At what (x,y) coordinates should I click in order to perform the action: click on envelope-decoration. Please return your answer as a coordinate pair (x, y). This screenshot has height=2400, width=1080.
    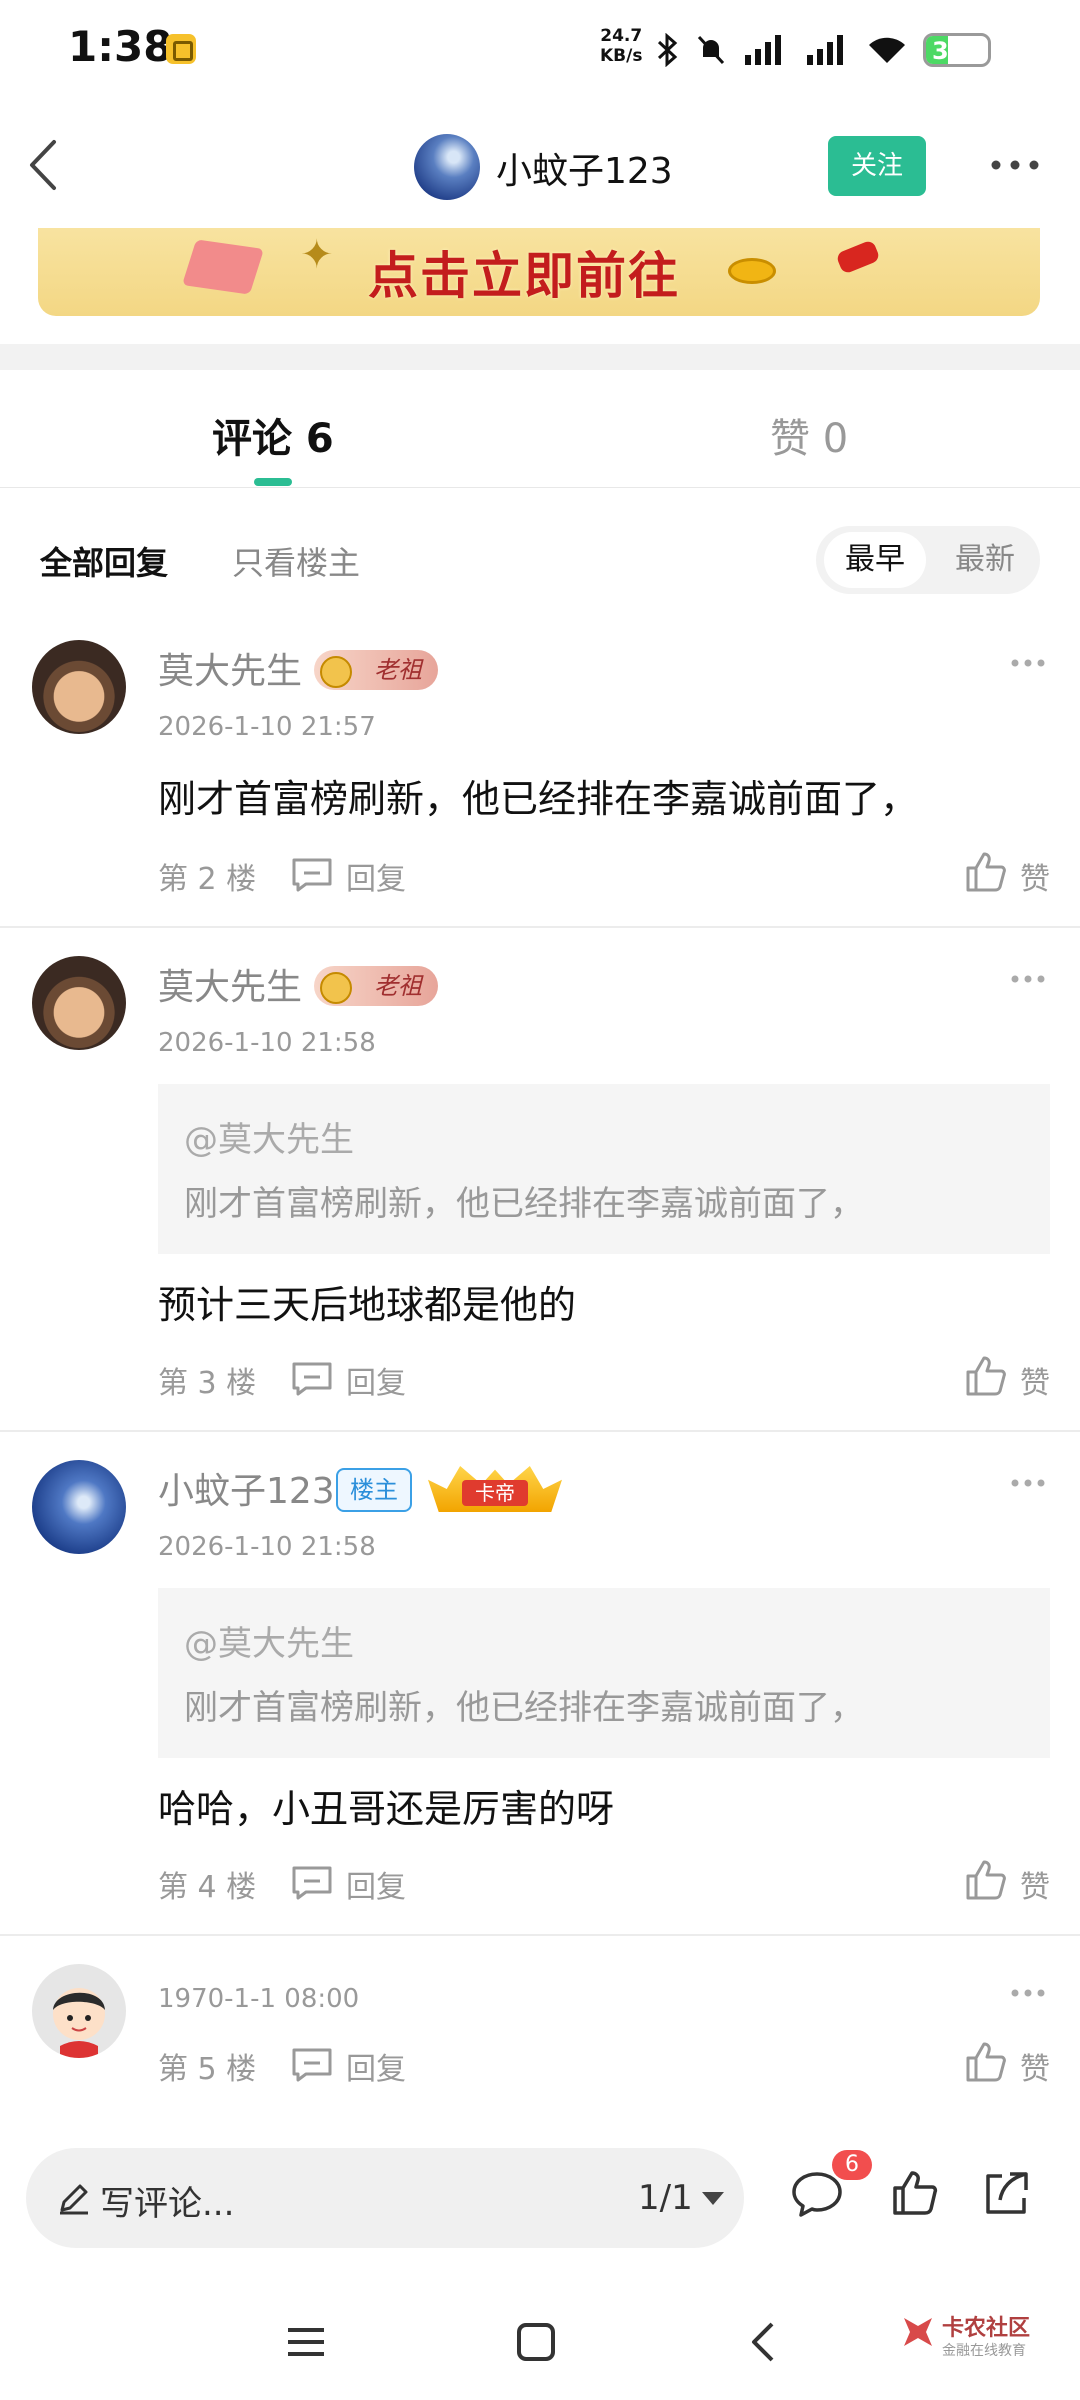
    Looking at the image, I should click on (223, 267).